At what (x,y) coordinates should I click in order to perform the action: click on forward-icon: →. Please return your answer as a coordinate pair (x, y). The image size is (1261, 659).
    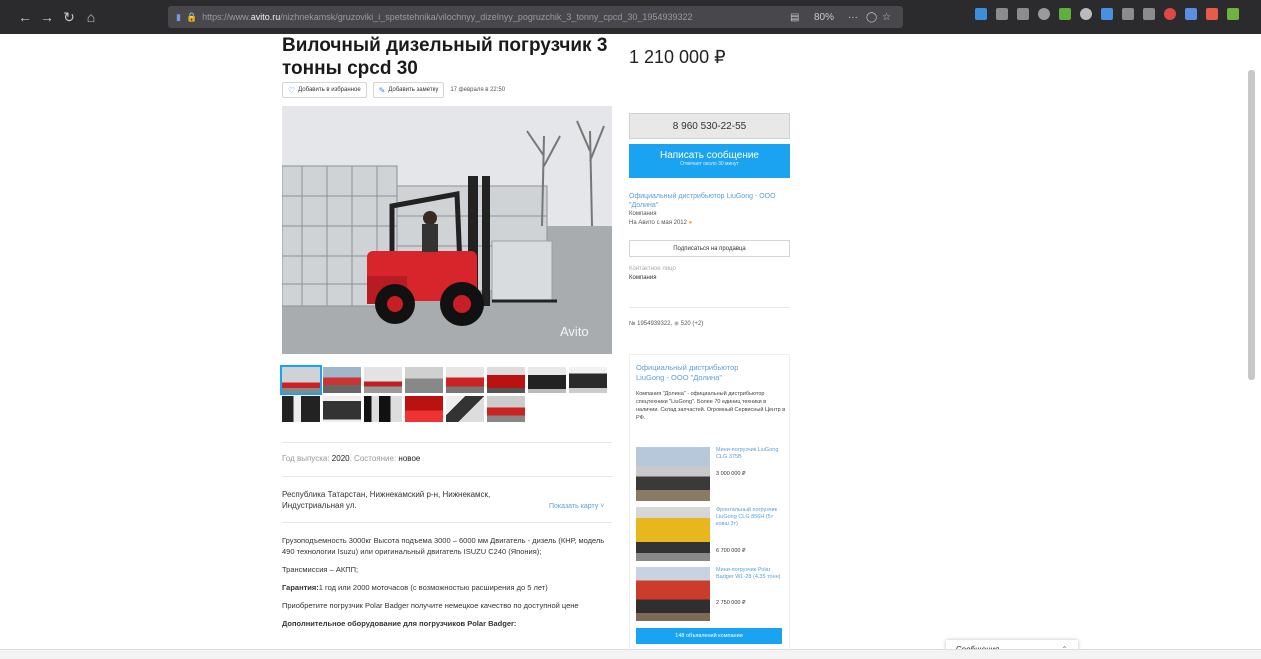
    Looking at the image, I should click on (47, 17).